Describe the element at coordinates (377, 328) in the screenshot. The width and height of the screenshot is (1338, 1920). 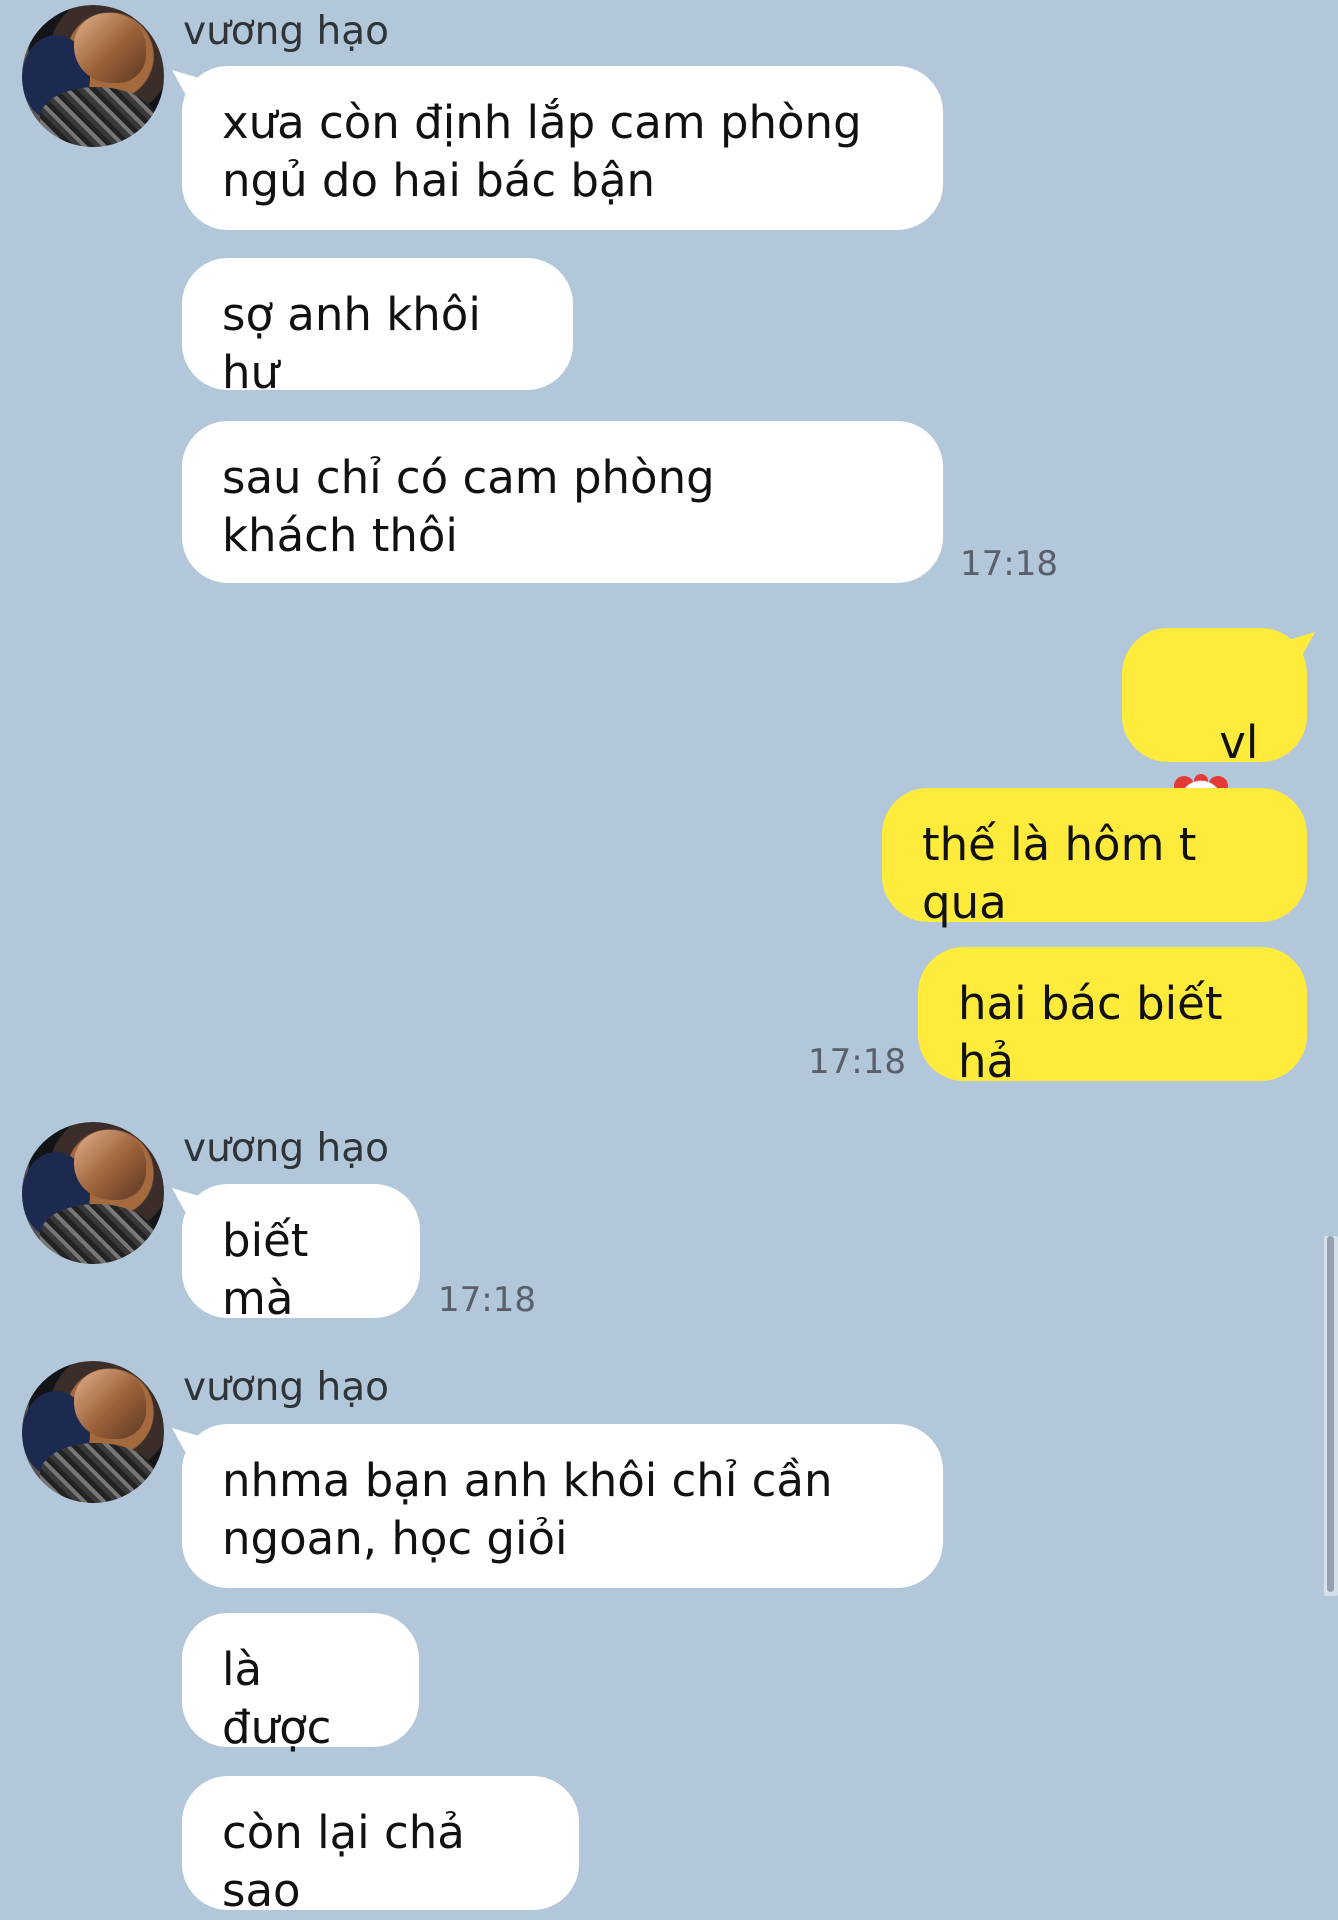
I see `message-bubble: sợ anh khôi hư` at that location.